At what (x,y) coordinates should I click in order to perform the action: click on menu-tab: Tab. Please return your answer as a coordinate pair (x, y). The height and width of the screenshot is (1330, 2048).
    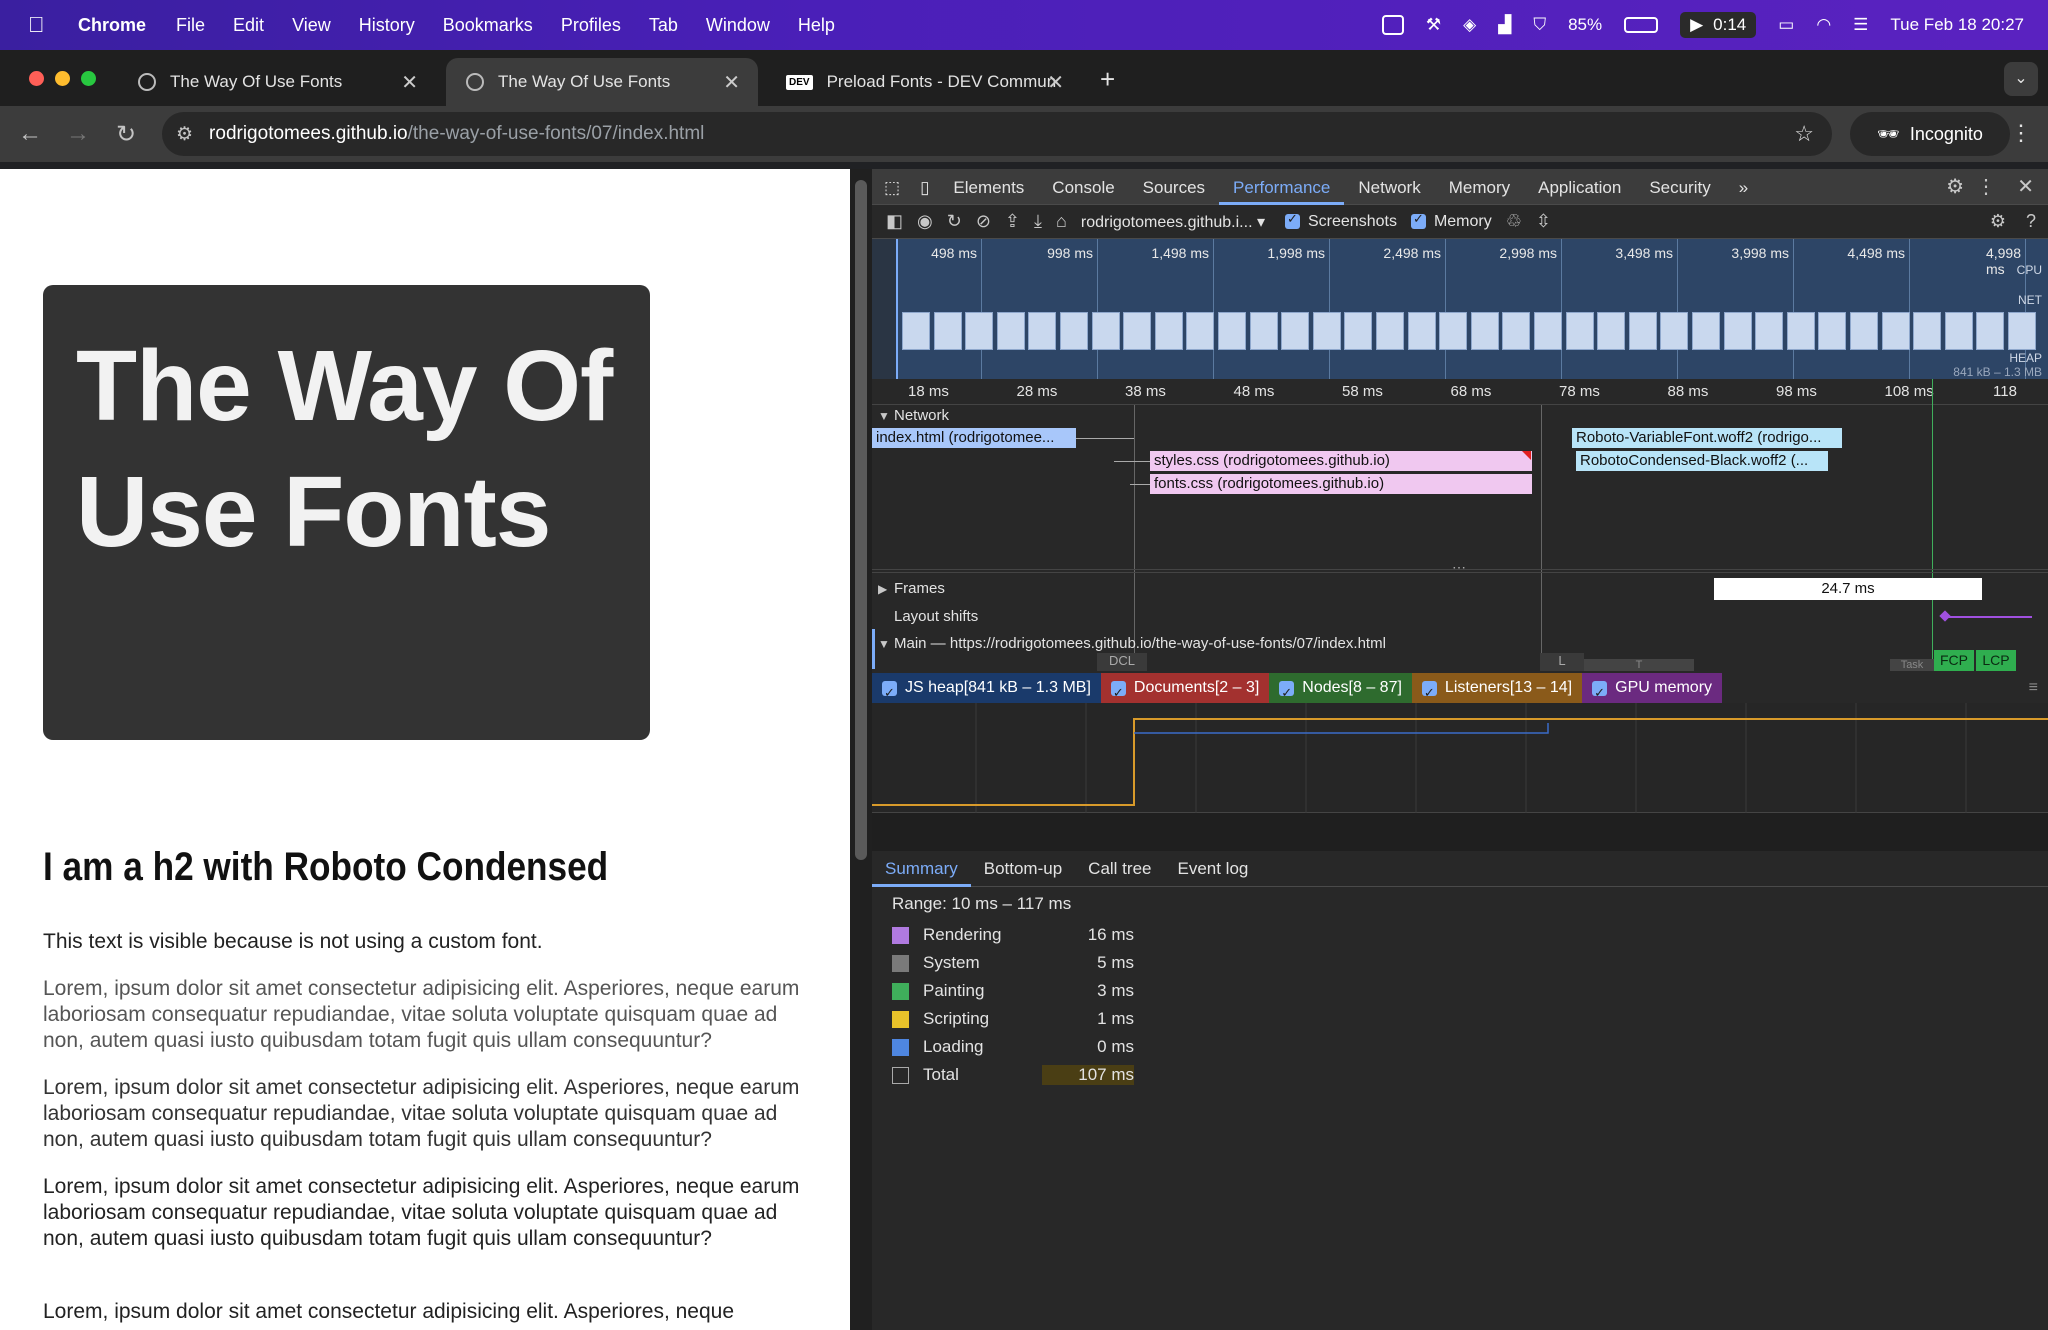
    Looking at the image, I should click on (663, 25).